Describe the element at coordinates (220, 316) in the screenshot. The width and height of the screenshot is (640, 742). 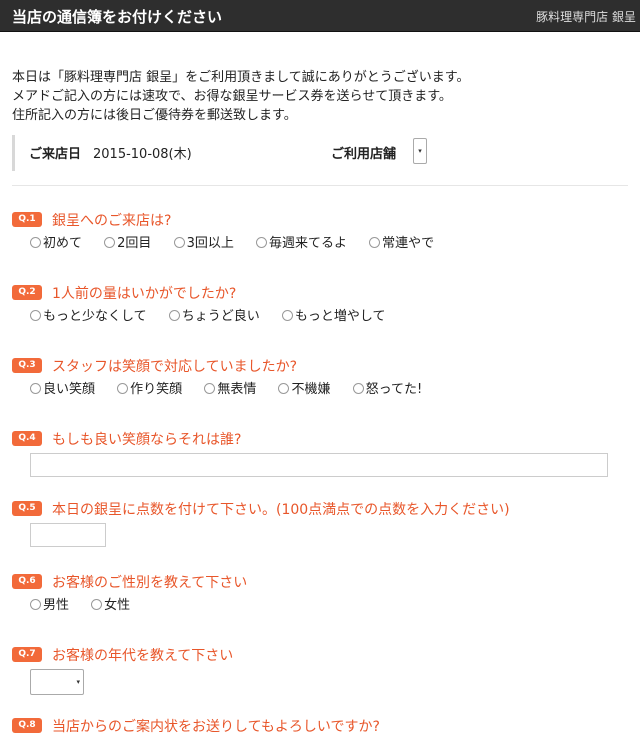
I see `option-label: ちょうど良い` at that location.